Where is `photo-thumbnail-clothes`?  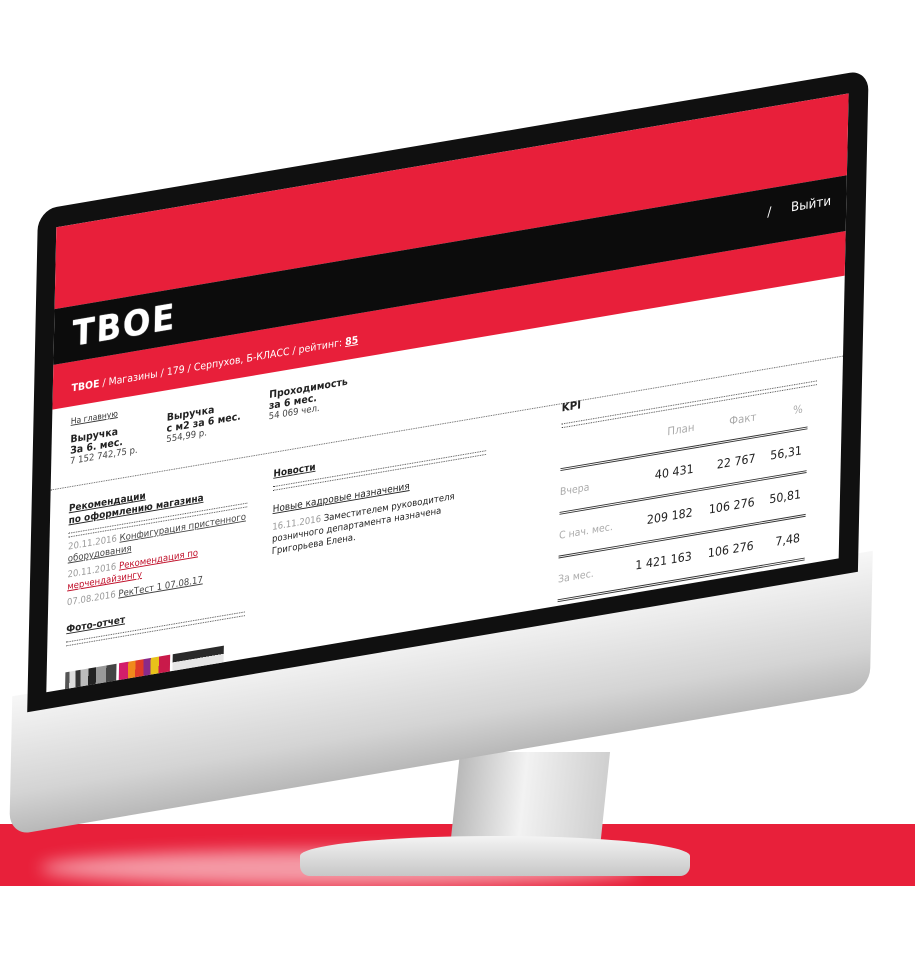
photo-thumbnail-clothes is located at coordinates (144, 673).